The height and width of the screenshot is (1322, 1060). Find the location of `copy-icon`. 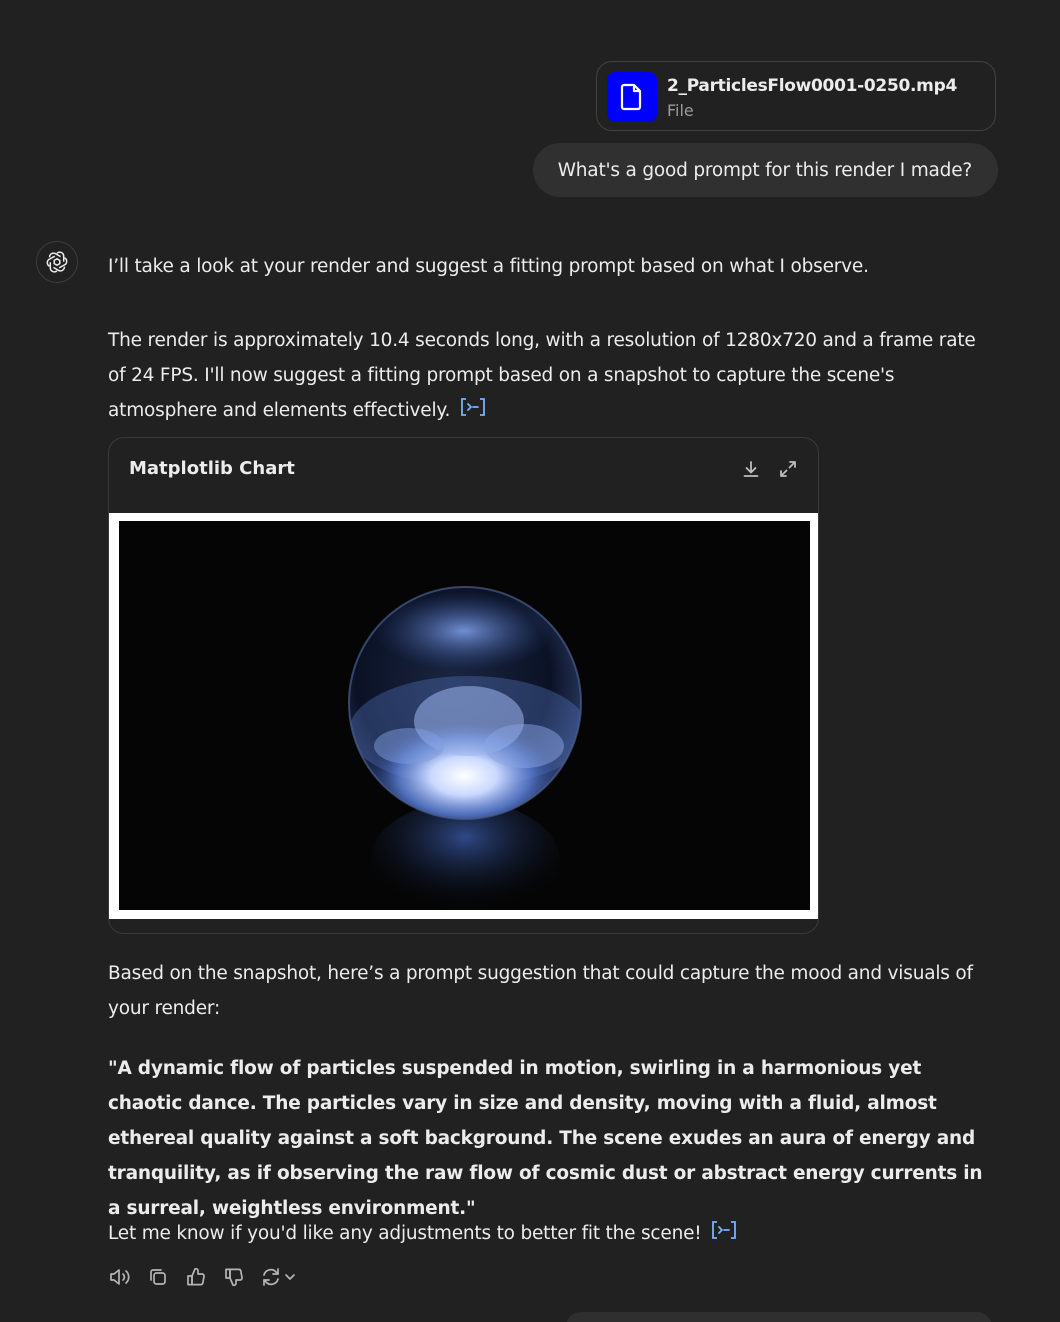

copy-icon is located at coordinates (158, 1277).